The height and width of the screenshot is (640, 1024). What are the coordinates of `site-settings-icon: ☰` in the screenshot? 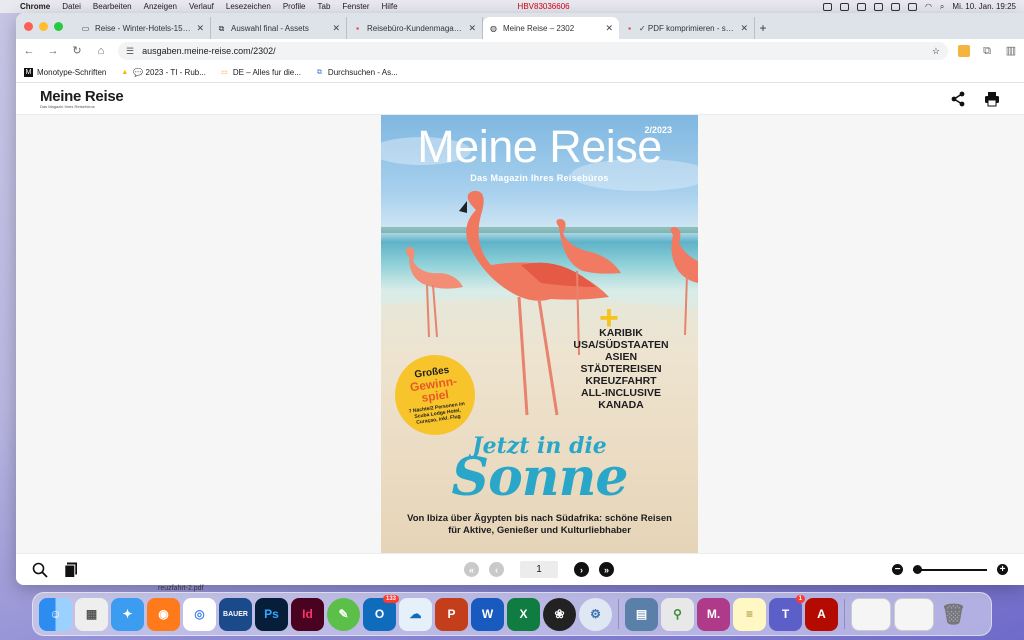 It's located at (130, 51).